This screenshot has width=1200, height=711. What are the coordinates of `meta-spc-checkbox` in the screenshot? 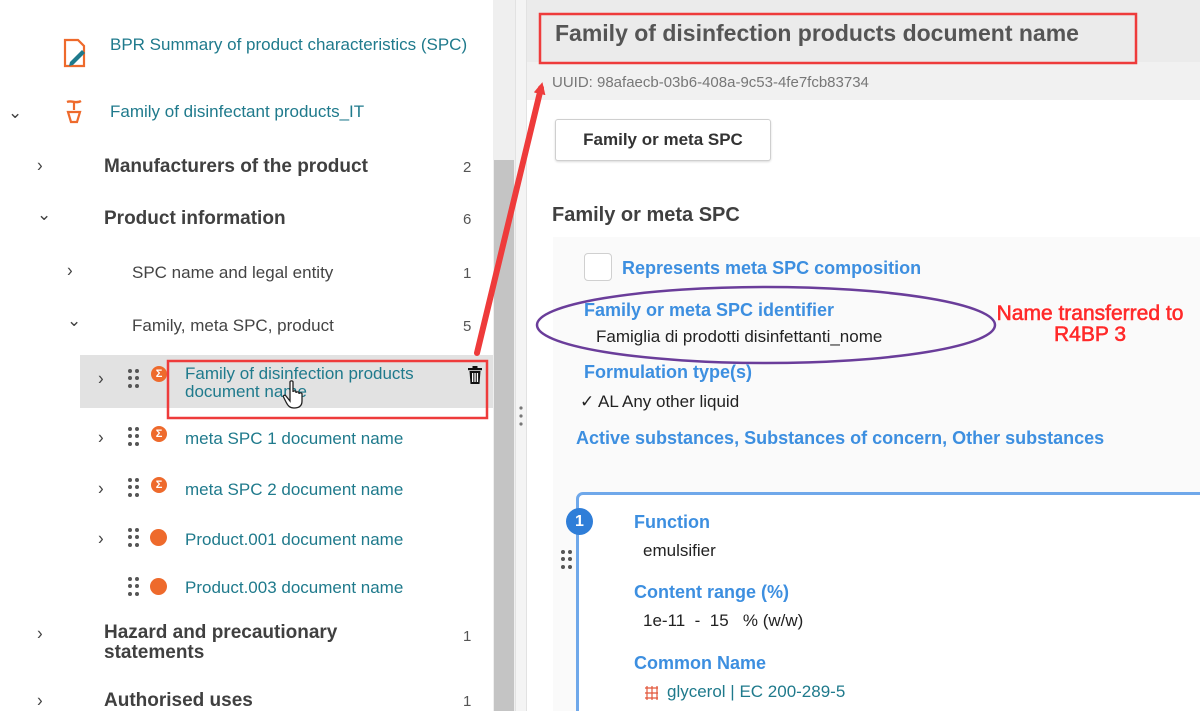 It's located at (598, 267).